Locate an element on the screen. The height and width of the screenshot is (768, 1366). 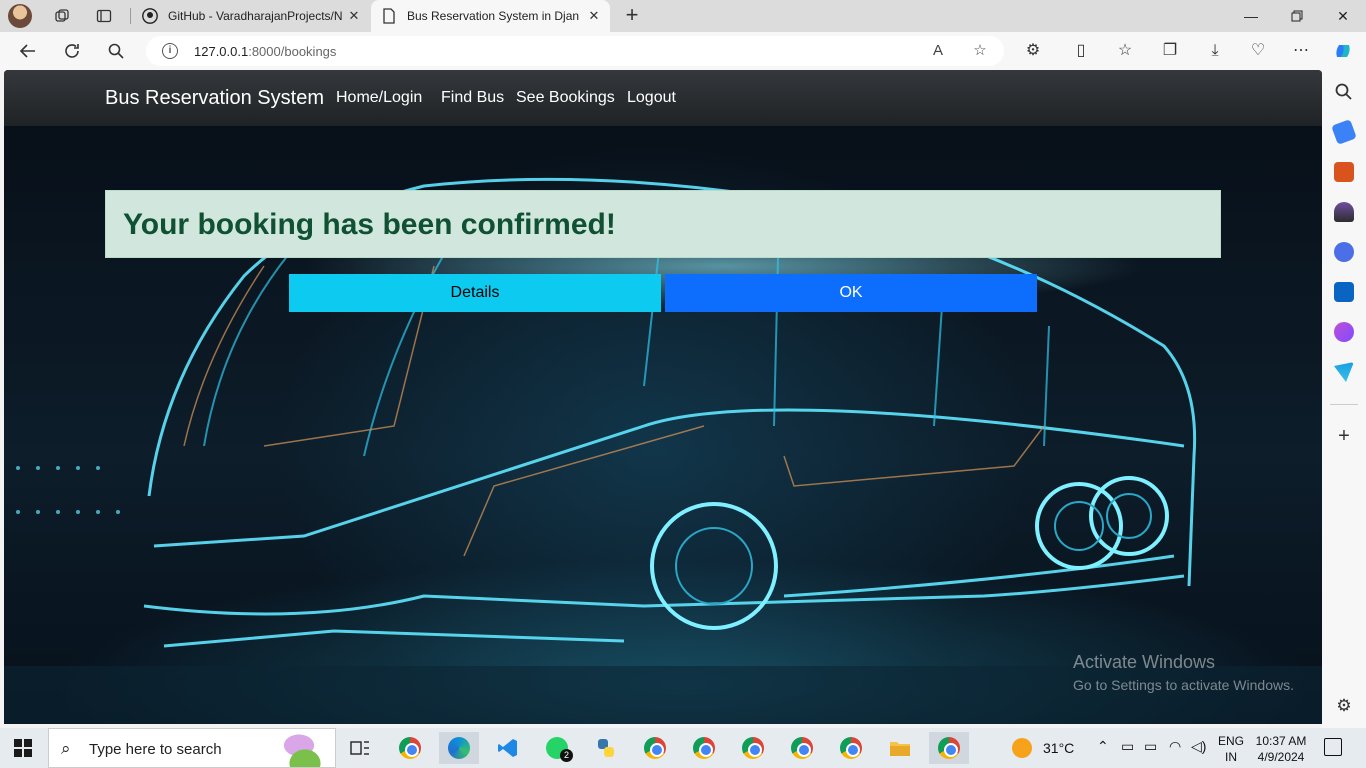
language-code: ENG is located at coordinates (1231, 741).